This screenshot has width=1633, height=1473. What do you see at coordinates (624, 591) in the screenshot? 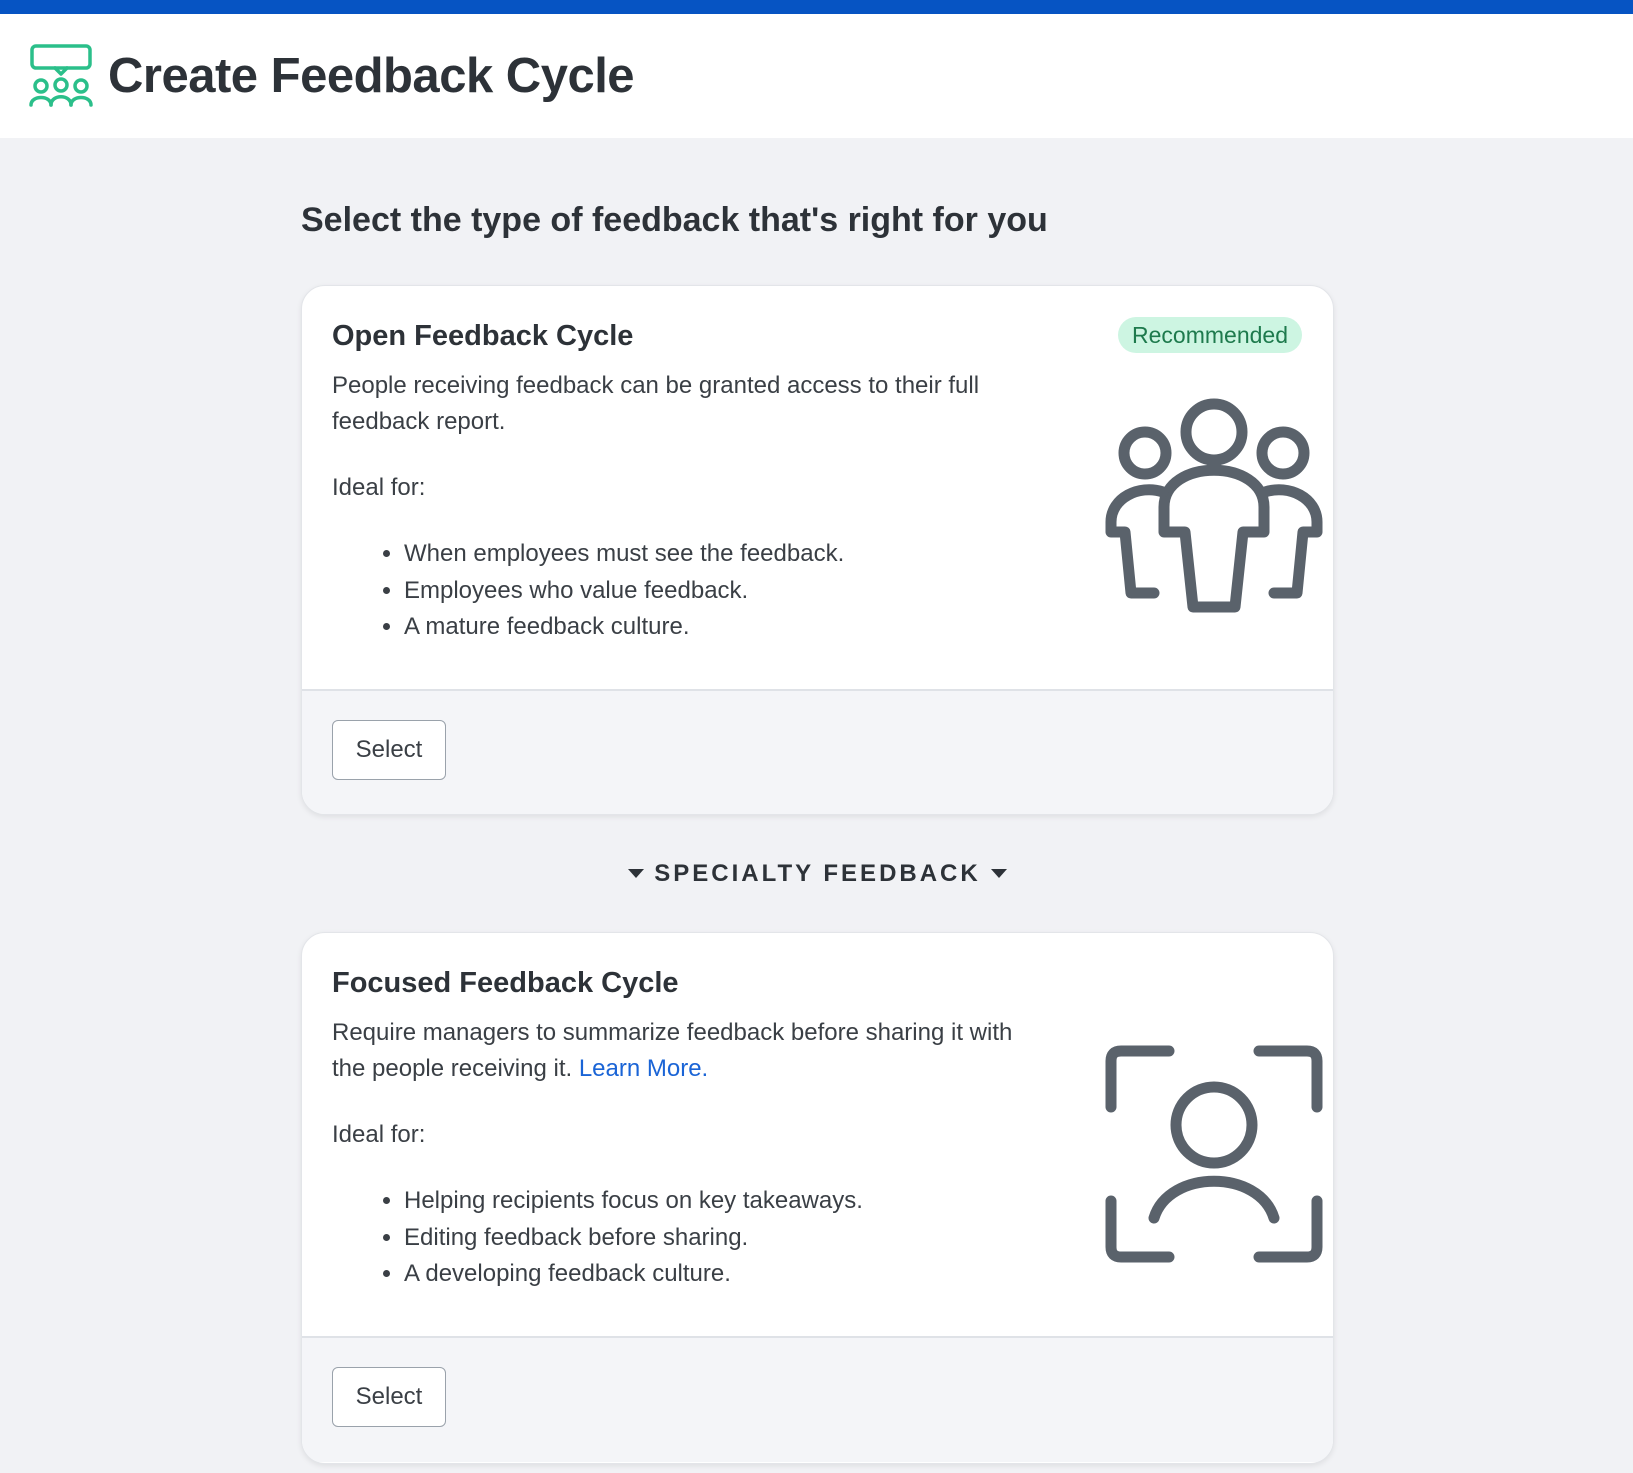
I see `list-item: Employees who value feedback.` at bounding box center [624, 591].